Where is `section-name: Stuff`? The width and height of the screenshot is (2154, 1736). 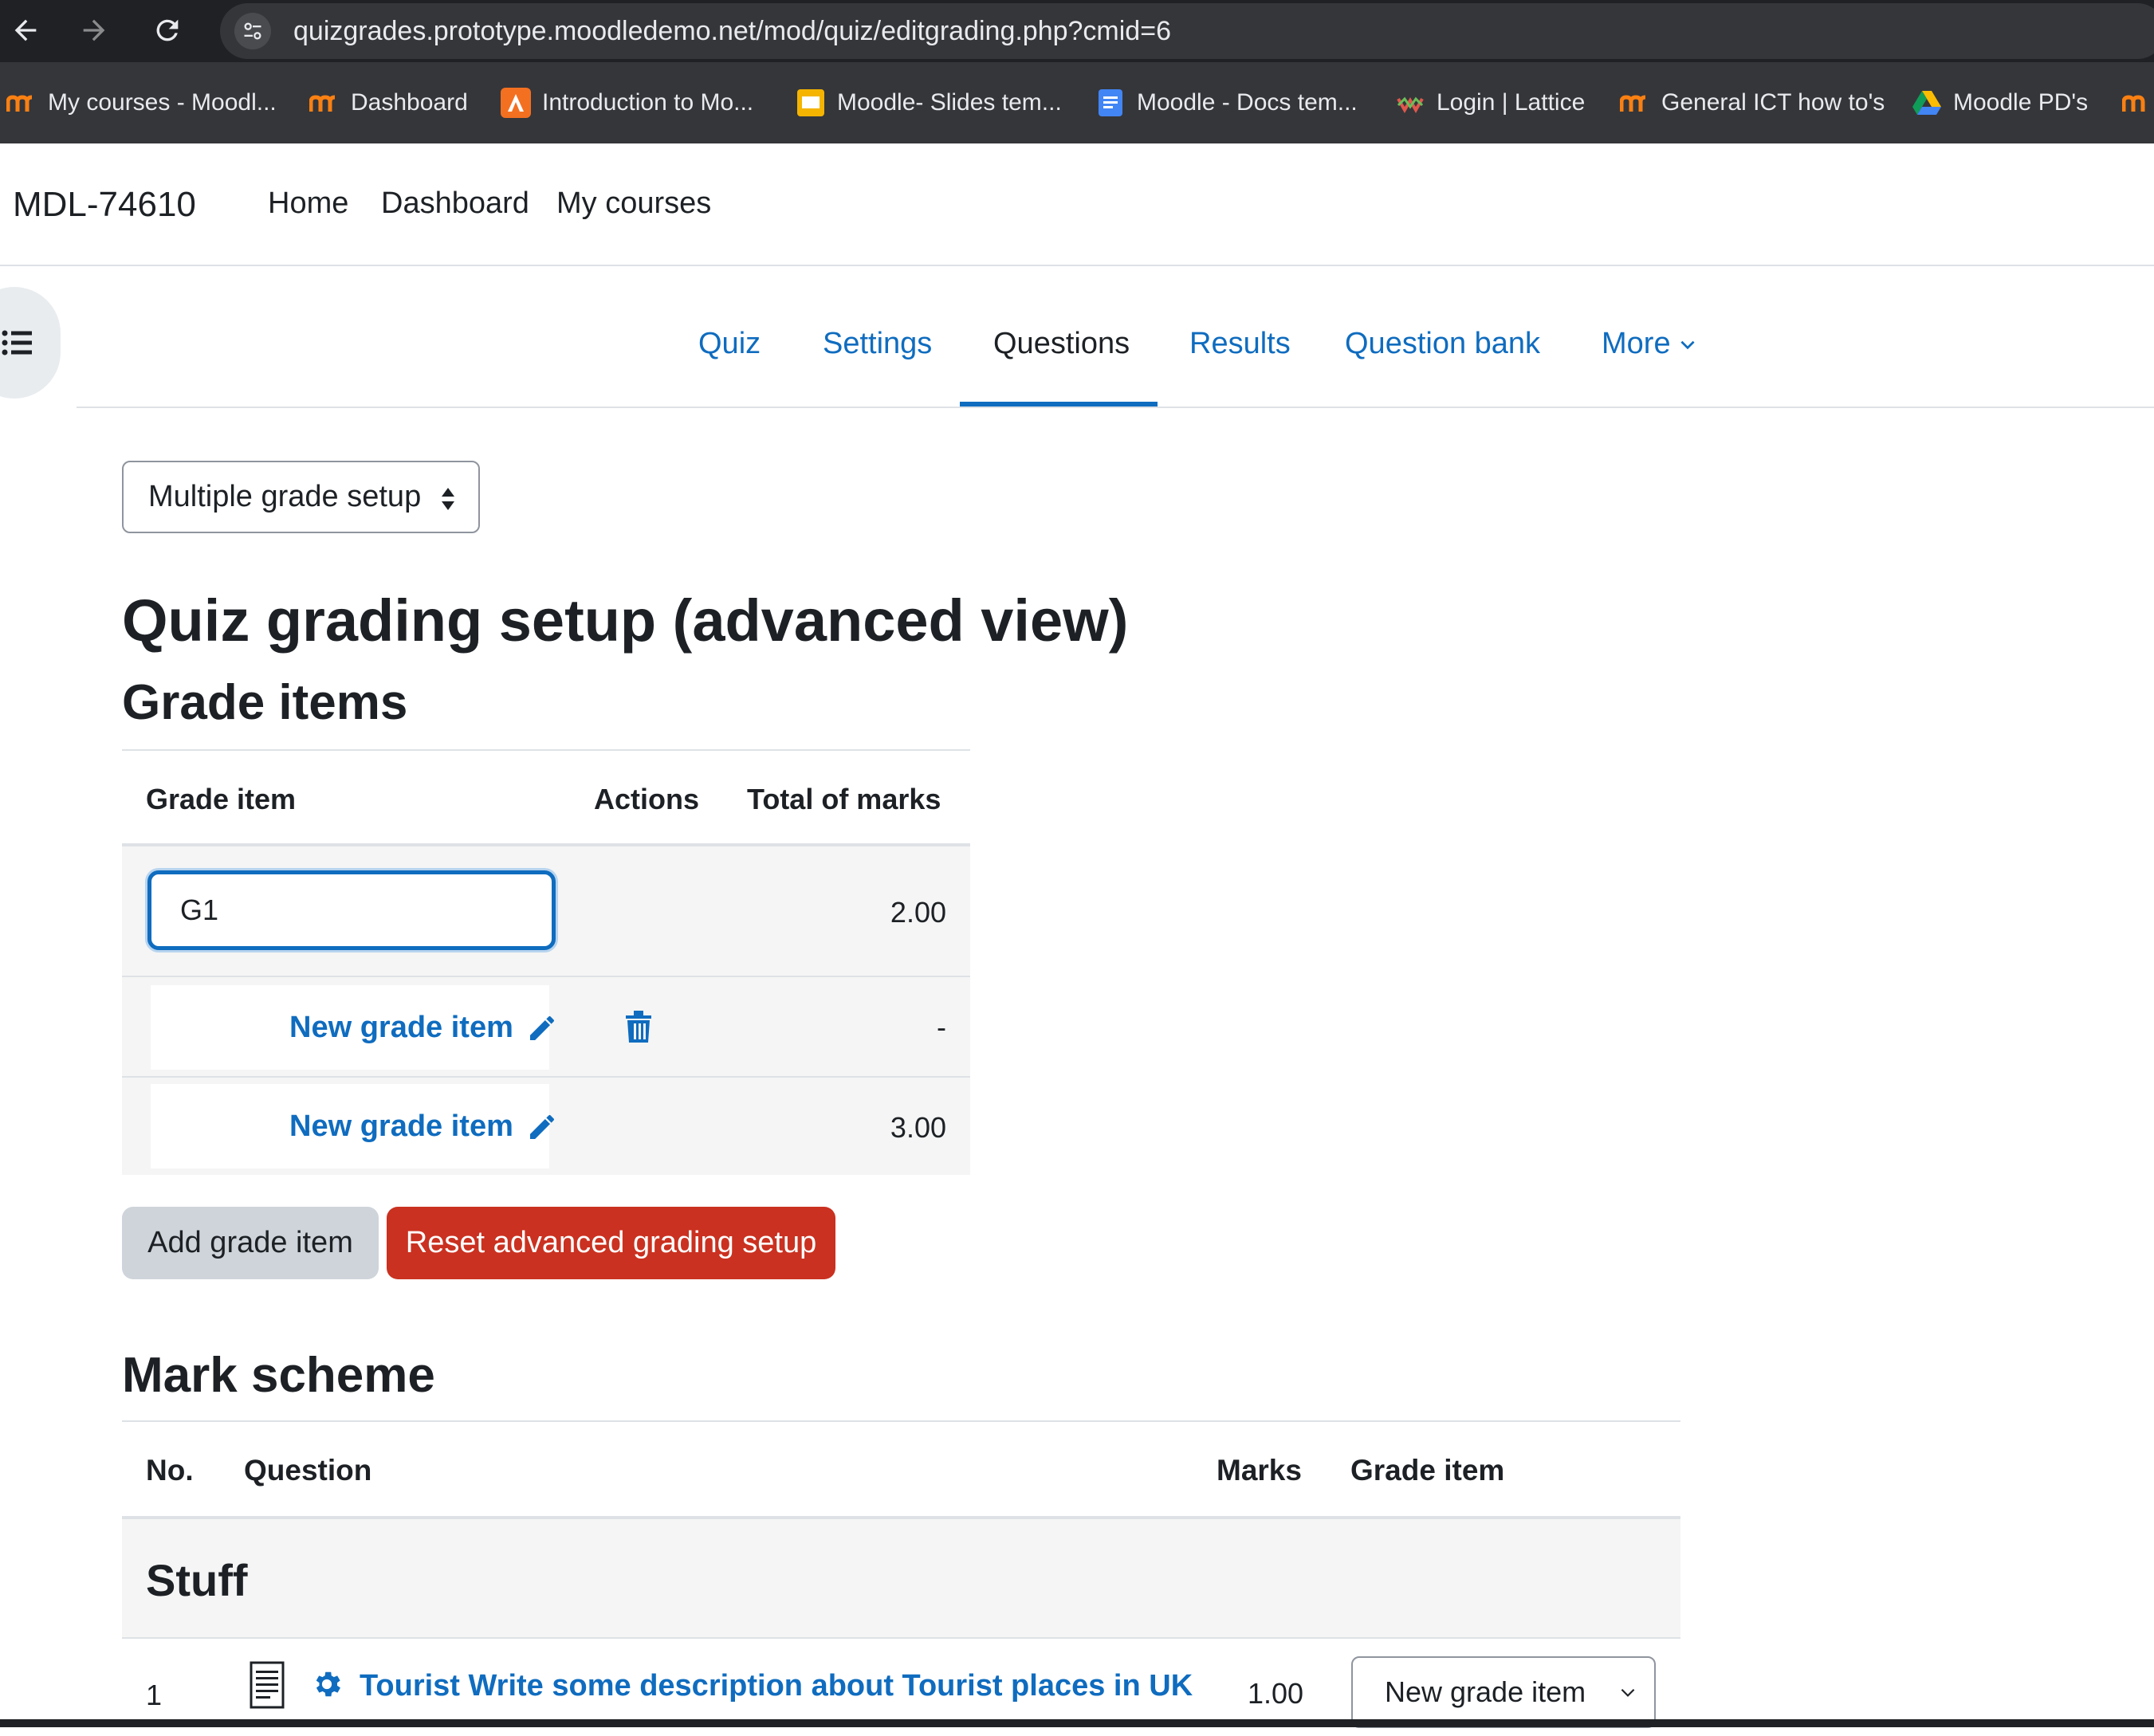 section-name: Stuff is located at coordinates (197, 1580).